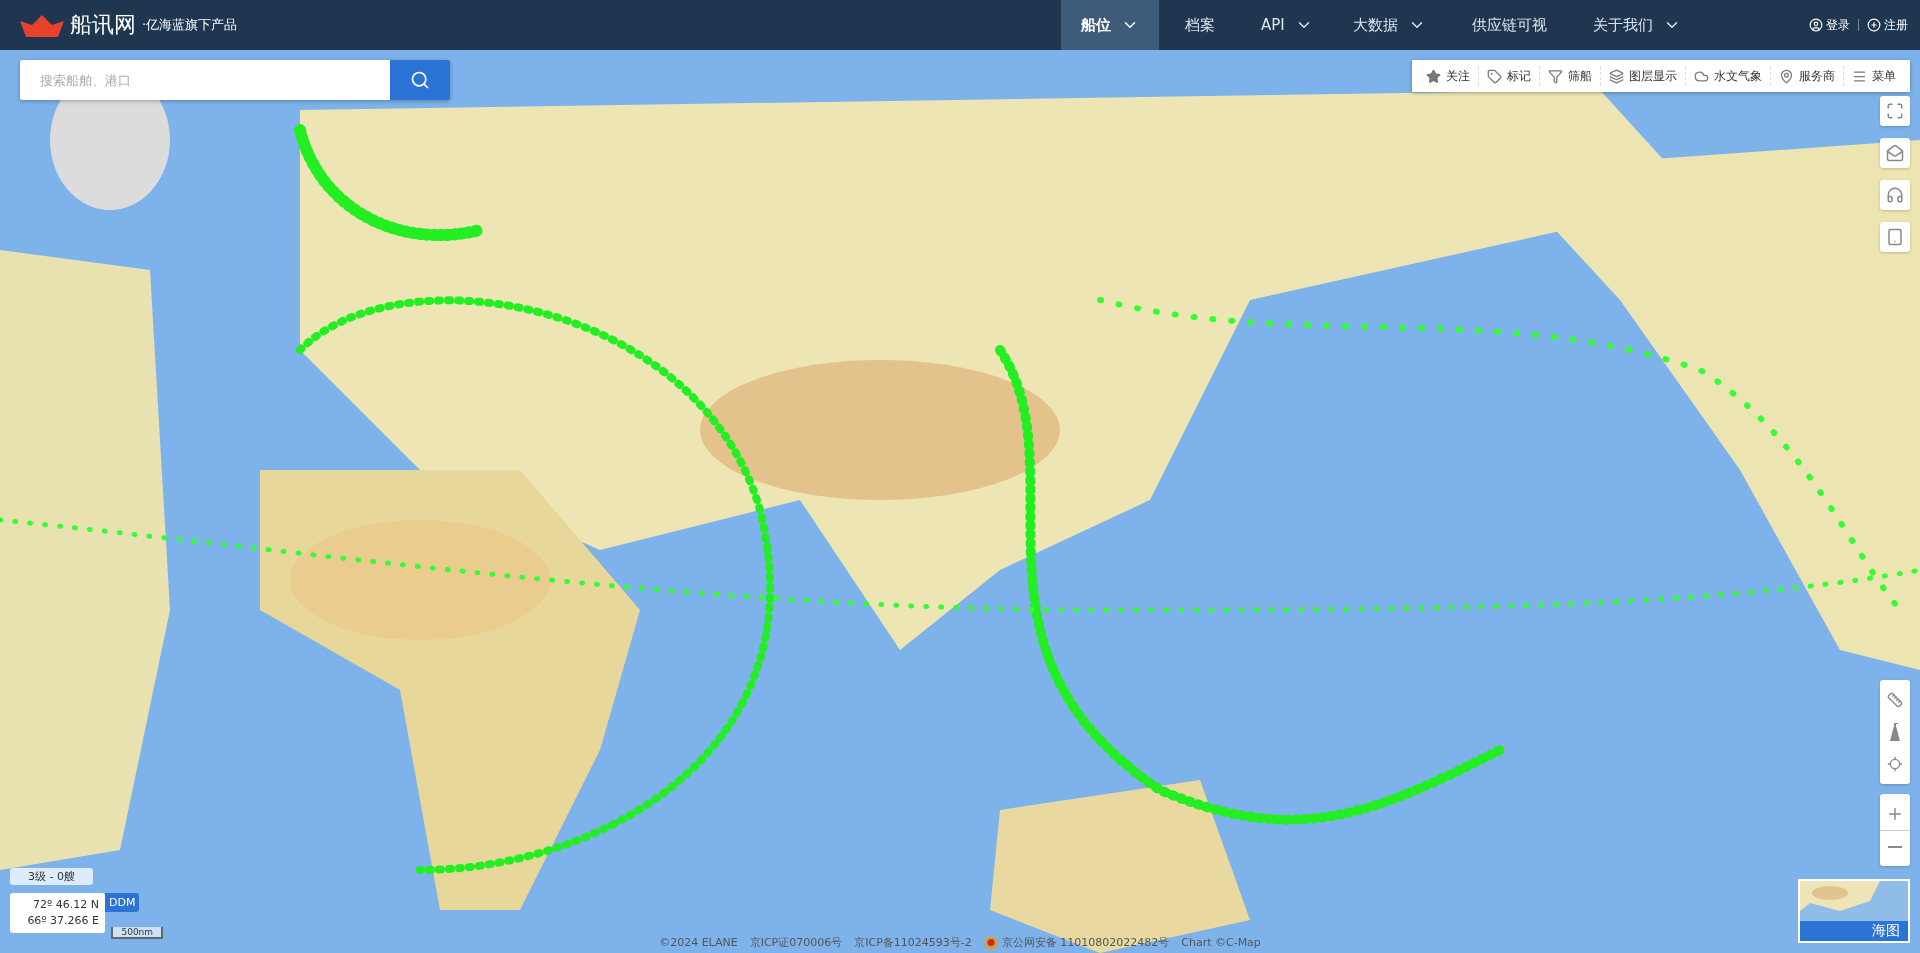  I want to click on nav-item: 大数据, so click(1389, 25).